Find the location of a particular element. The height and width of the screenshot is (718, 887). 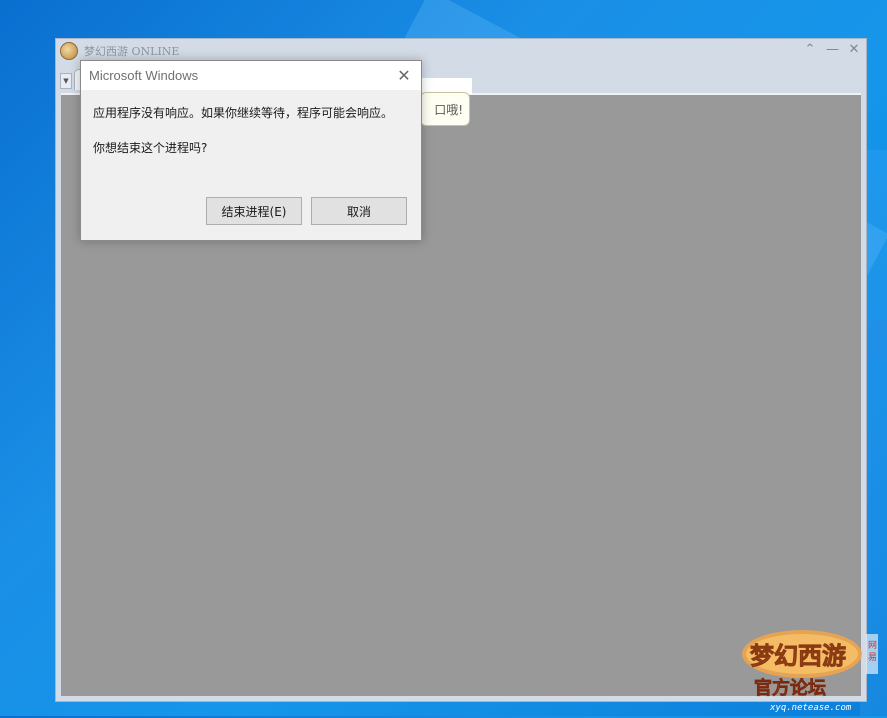

dialog-message: 应用程序没有响应。如果你继续等待，程序可能会响应。 is located at coordinates (243, 113).